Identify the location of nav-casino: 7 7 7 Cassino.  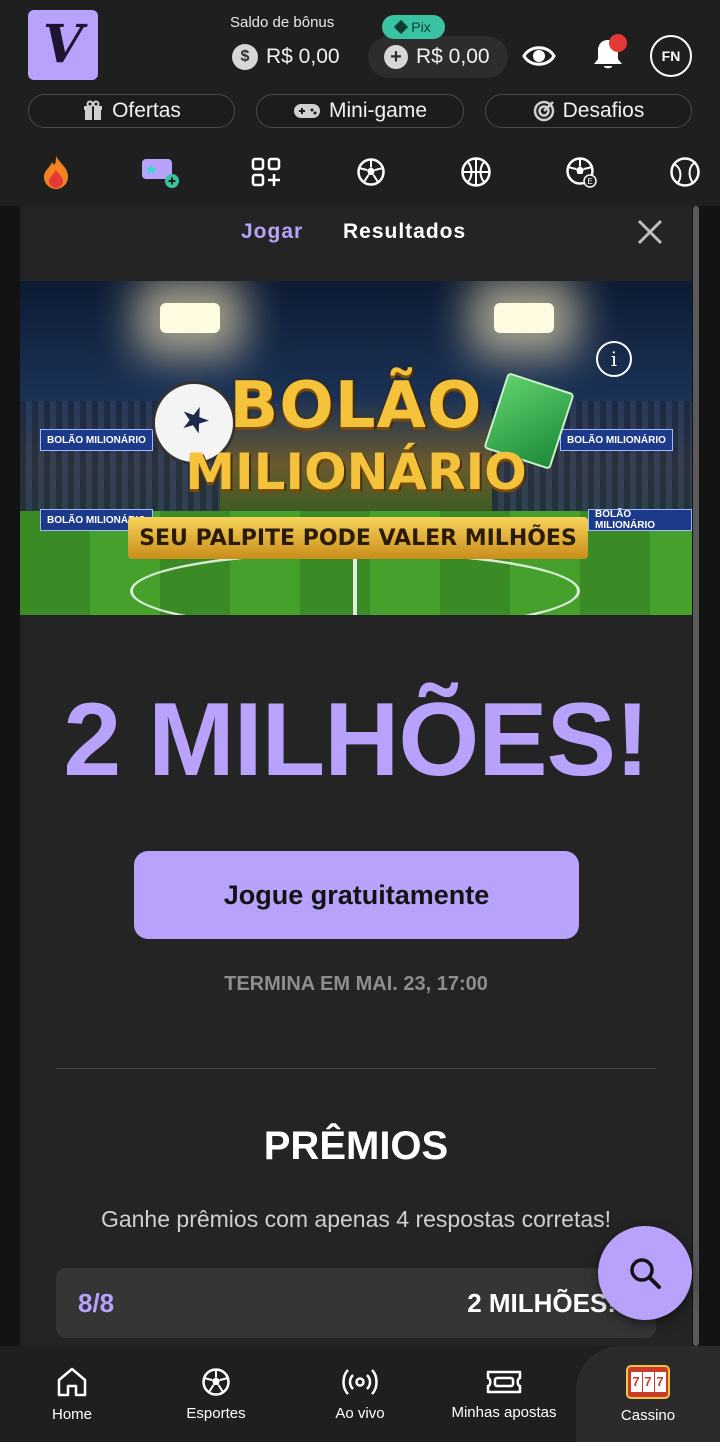
(648, 1394).